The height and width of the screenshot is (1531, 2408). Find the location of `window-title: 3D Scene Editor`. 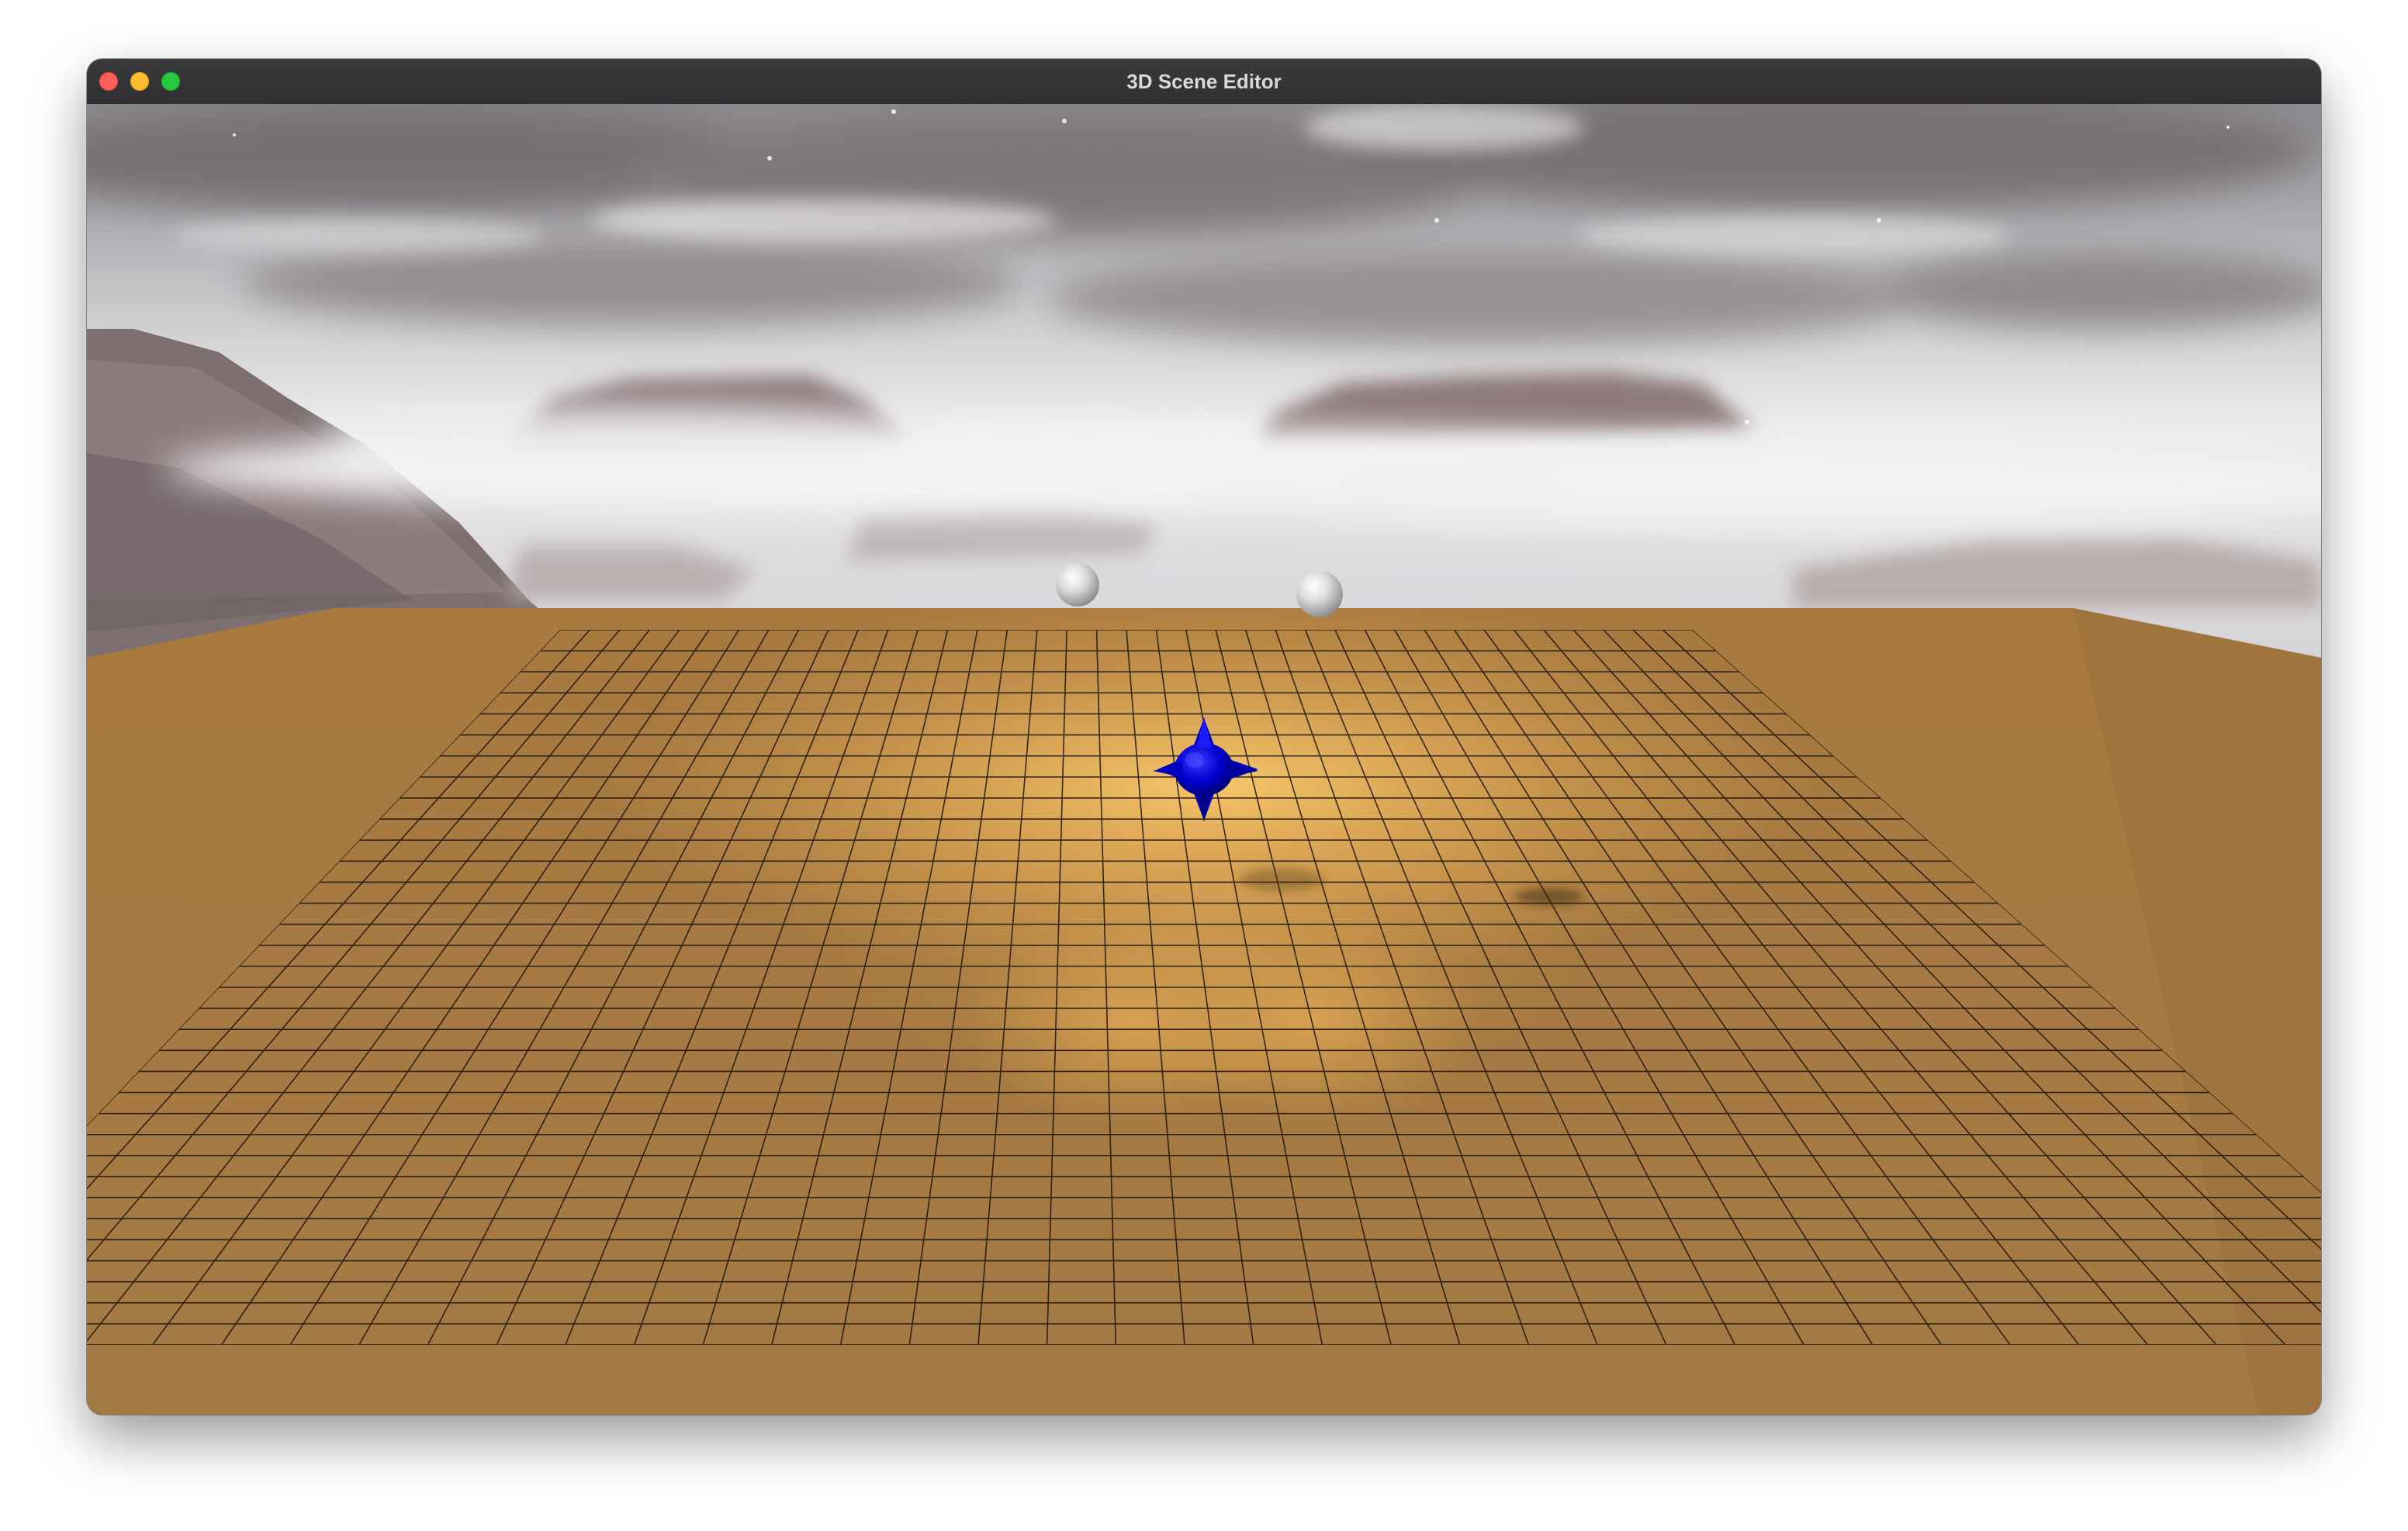

window-title: 3D Scene Editor is located at coordinates (1204, 81).